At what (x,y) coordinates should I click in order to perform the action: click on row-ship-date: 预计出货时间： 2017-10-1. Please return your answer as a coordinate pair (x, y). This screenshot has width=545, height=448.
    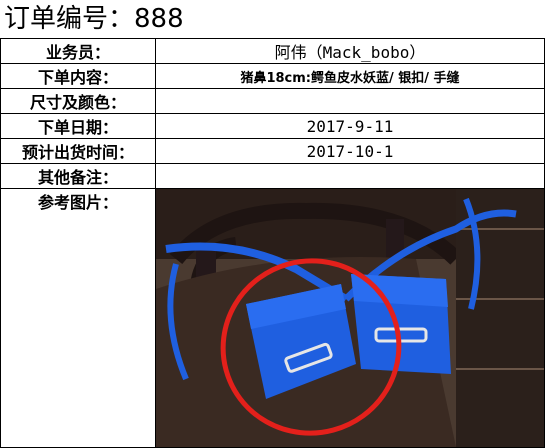
    Looking at the image, I should click on (272, 151).